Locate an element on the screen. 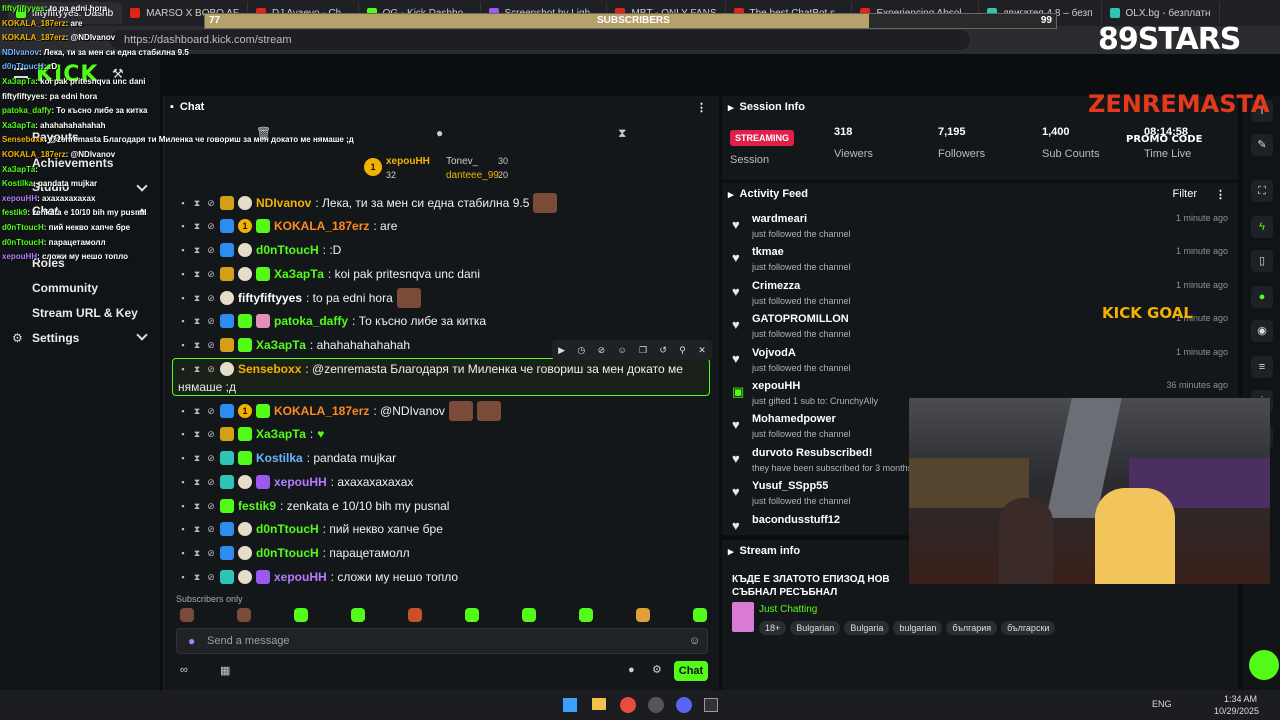 The image size is (1280, 720). chrome-icon is located at coordinates (628, 705).